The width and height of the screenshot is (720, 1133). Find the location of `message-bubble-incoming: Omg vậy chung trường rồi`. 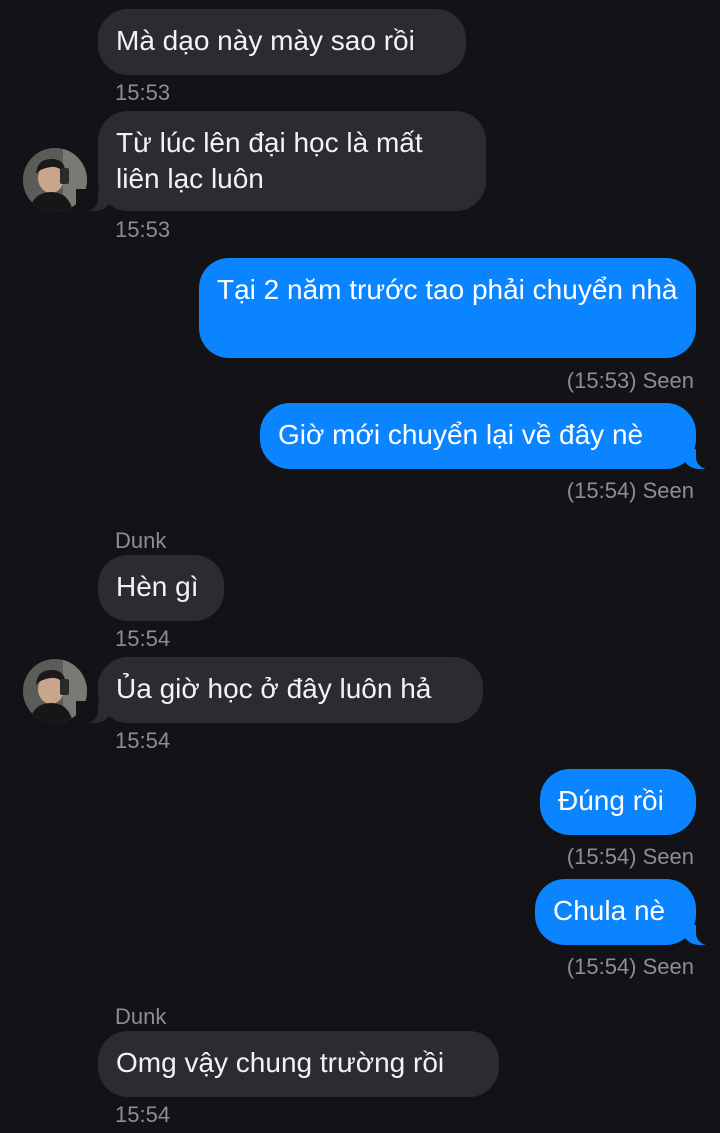

message-bubble-incoming: Omg vậy chung trường rồi is located at coordinates (298, 1064).